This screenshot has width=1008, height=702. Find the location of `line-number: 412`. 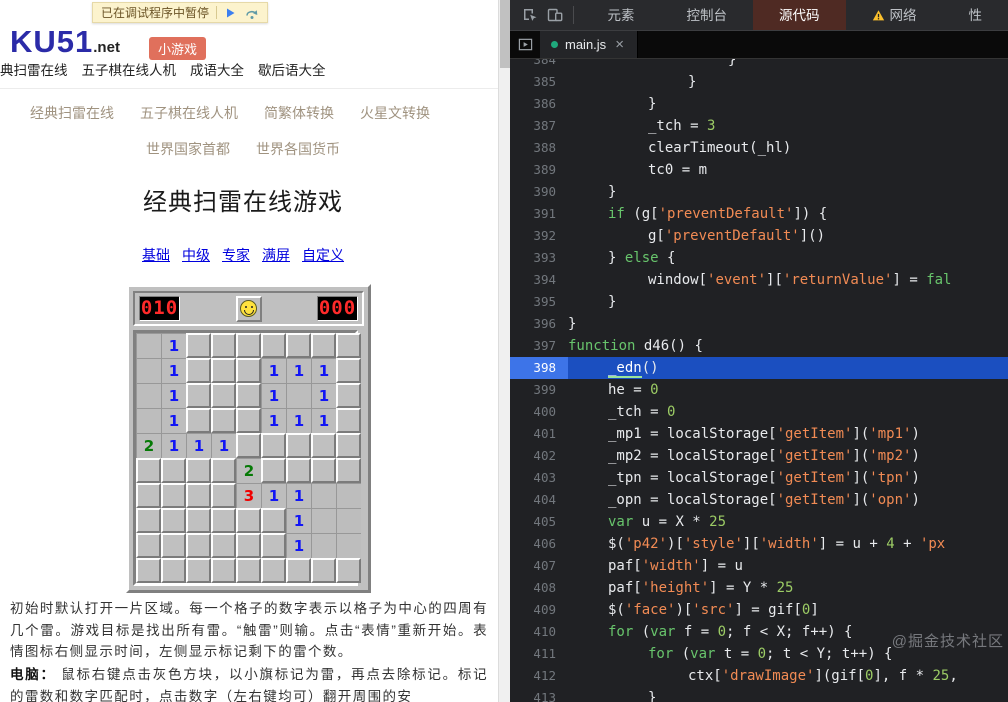

line-number: 412 is located at coordinates (539, 676).